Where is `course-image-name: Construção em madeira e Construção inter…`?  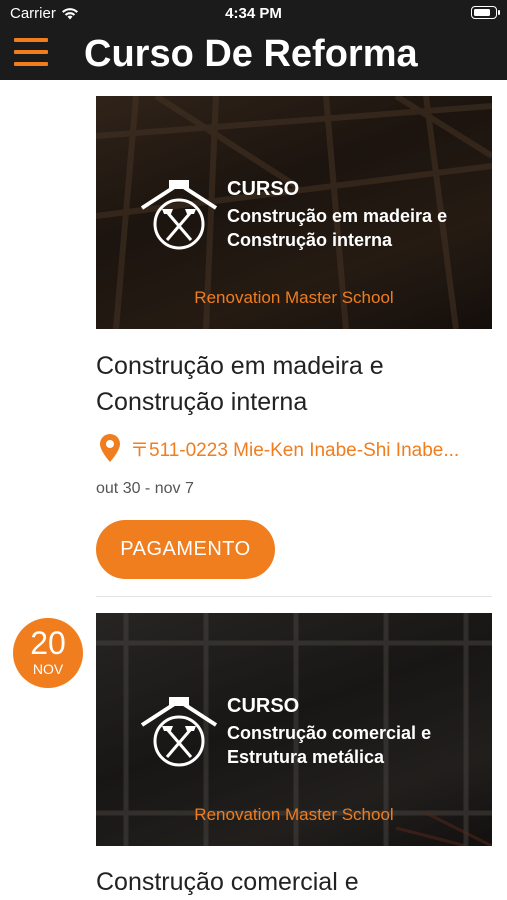
course-image-name: Construção em madeira e Construção inter… is located at coordinates (337, 228).